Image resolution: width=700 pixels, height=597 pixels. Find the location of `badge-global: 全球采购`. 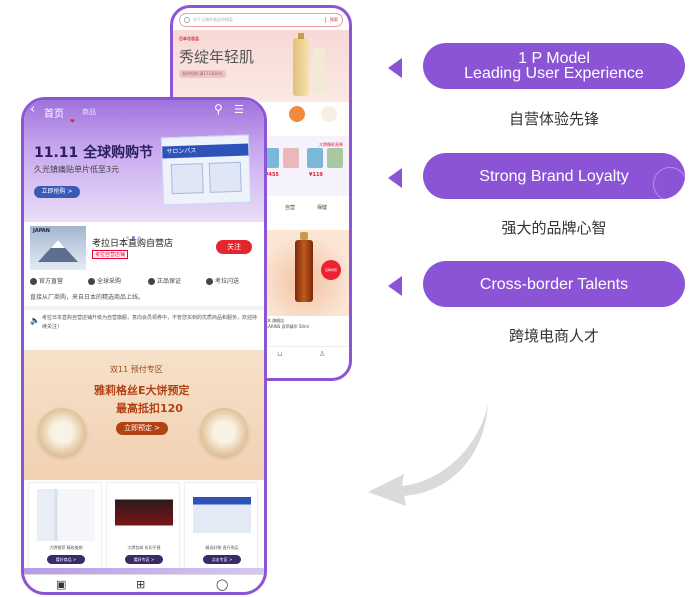

badge-global: 全球采购 is located at coordinates (104, 280).